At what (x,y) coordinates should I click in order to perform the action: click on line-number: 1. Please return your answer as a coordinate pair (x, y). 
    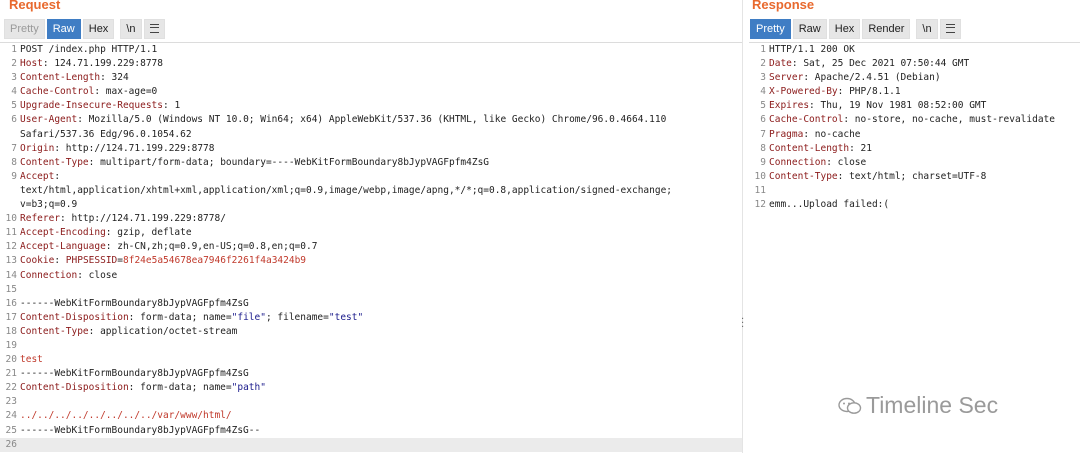
    Looking at the image, I should click on (14, 49).